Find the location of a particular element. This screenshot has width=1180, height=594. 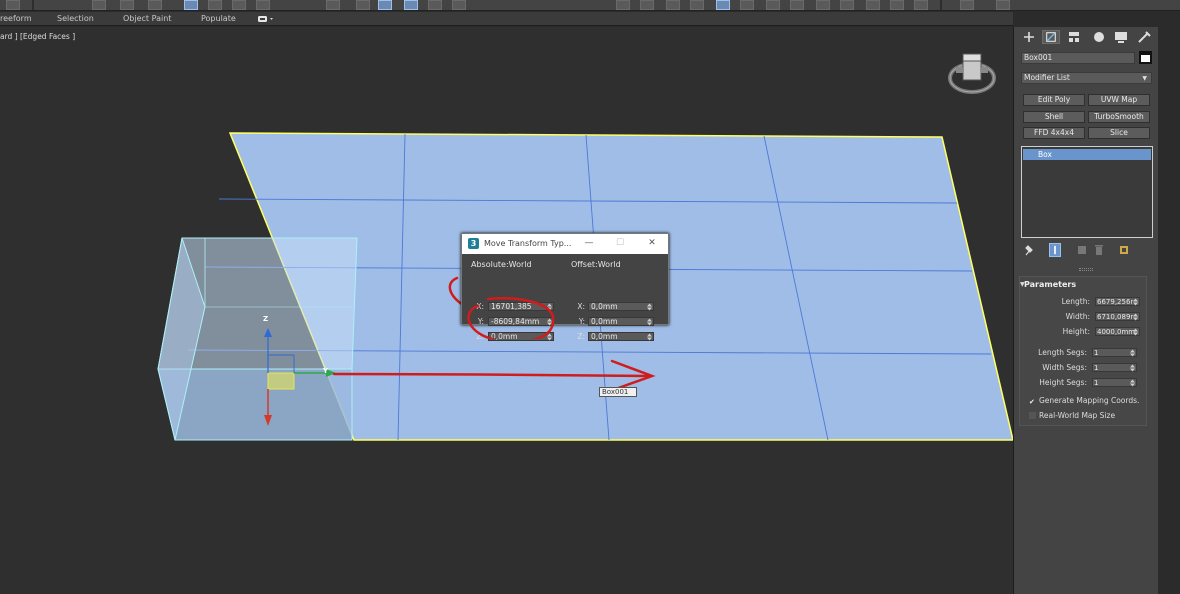

width-segs-value: 1 is located at coordinates (1113, 368).